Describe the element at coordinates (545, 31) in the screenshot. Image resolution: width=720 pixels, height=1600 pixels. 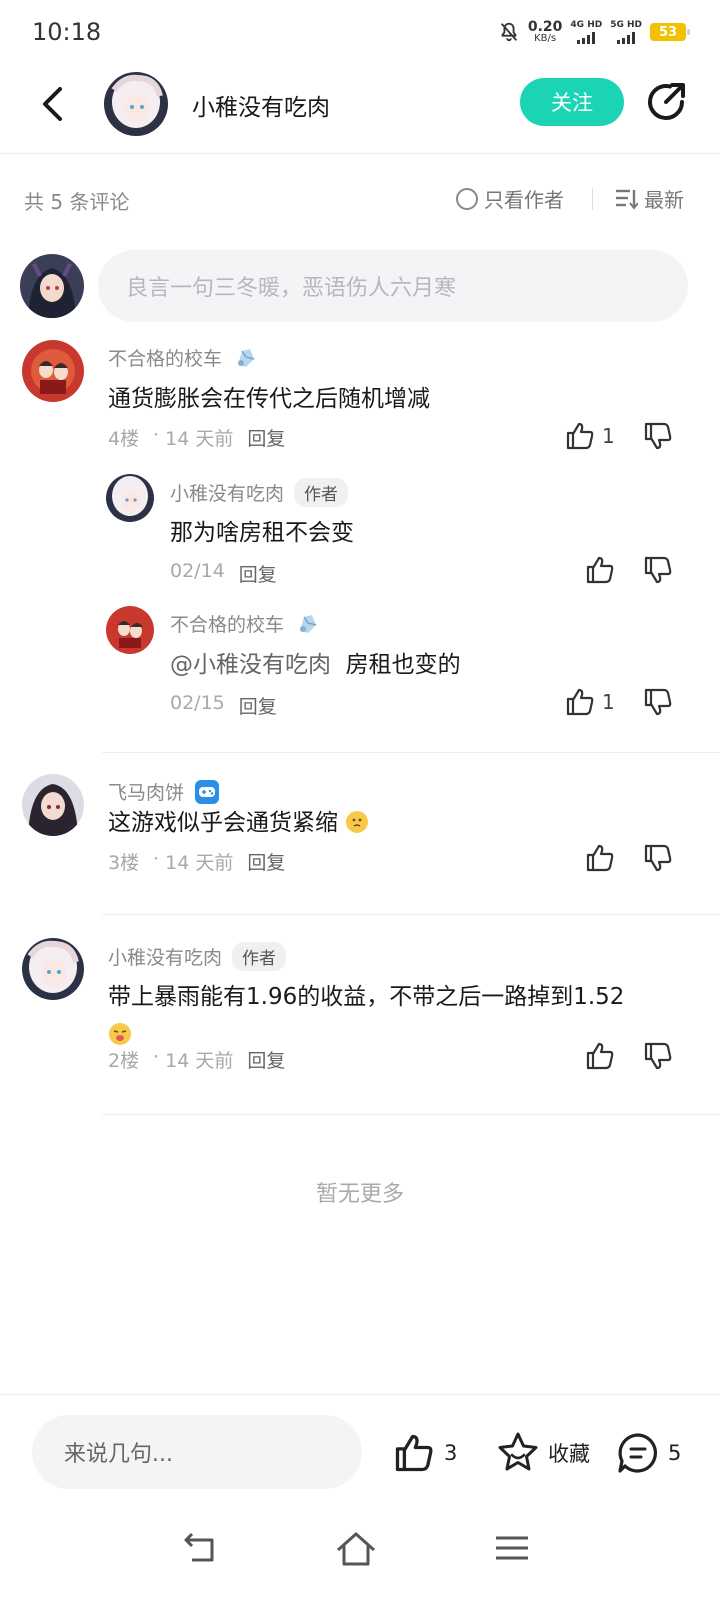
I see `net-speed: 0.20 KB/s` at that location.